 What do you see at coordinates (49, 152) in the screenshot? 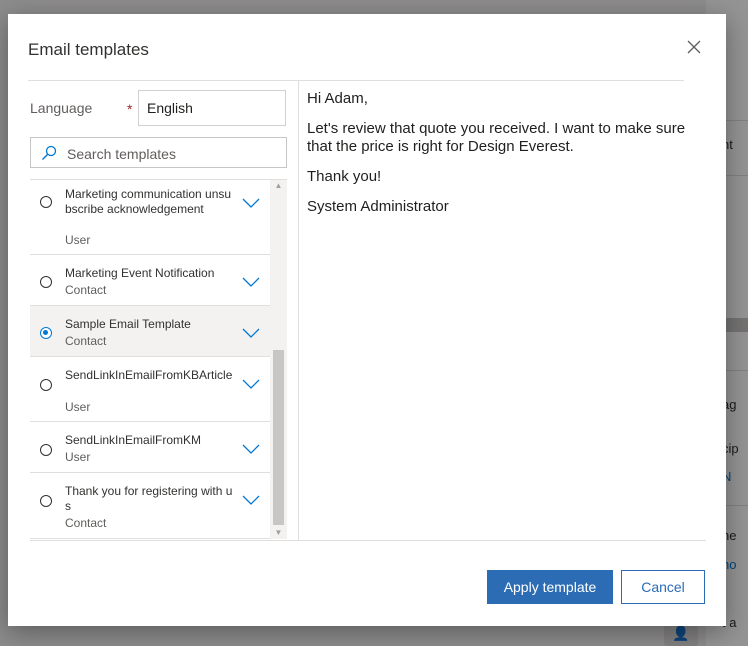
I see `search-icon` at bounding box center [49, 152].